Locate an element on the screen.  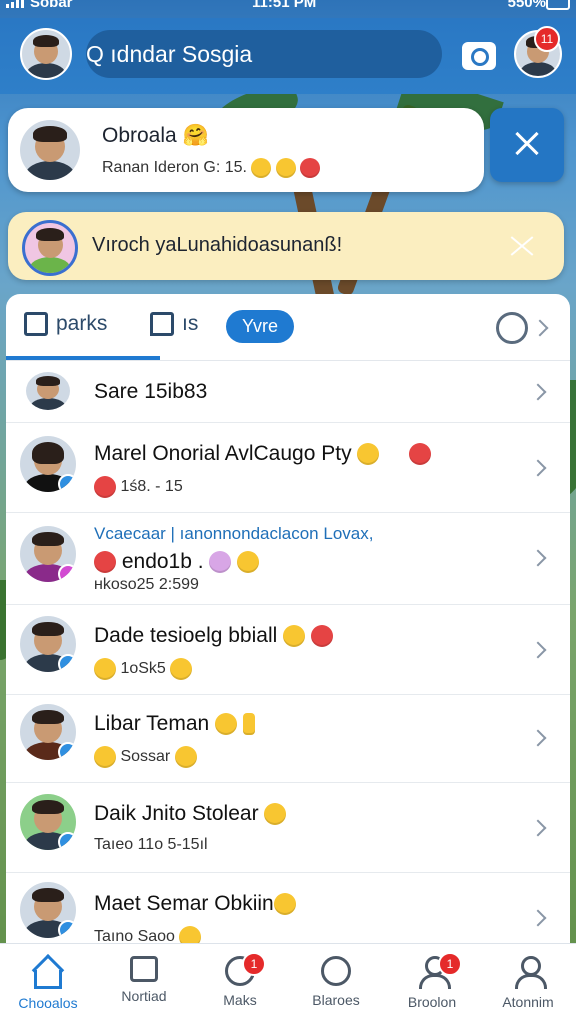
tab-yvre: Yvre is located at coordinates (260, 326).